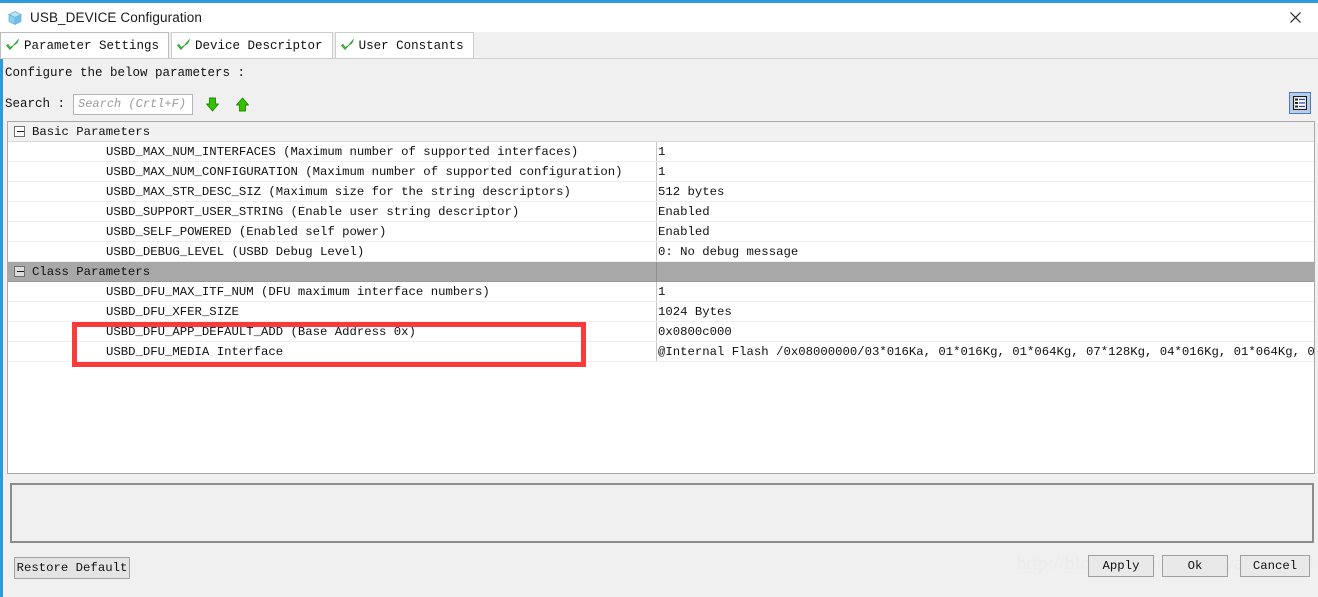 This screenshot has width=1318, height=597. Describe the element at coordinates (1295, 17) in the screenshot. I see `close-icon` at that location.